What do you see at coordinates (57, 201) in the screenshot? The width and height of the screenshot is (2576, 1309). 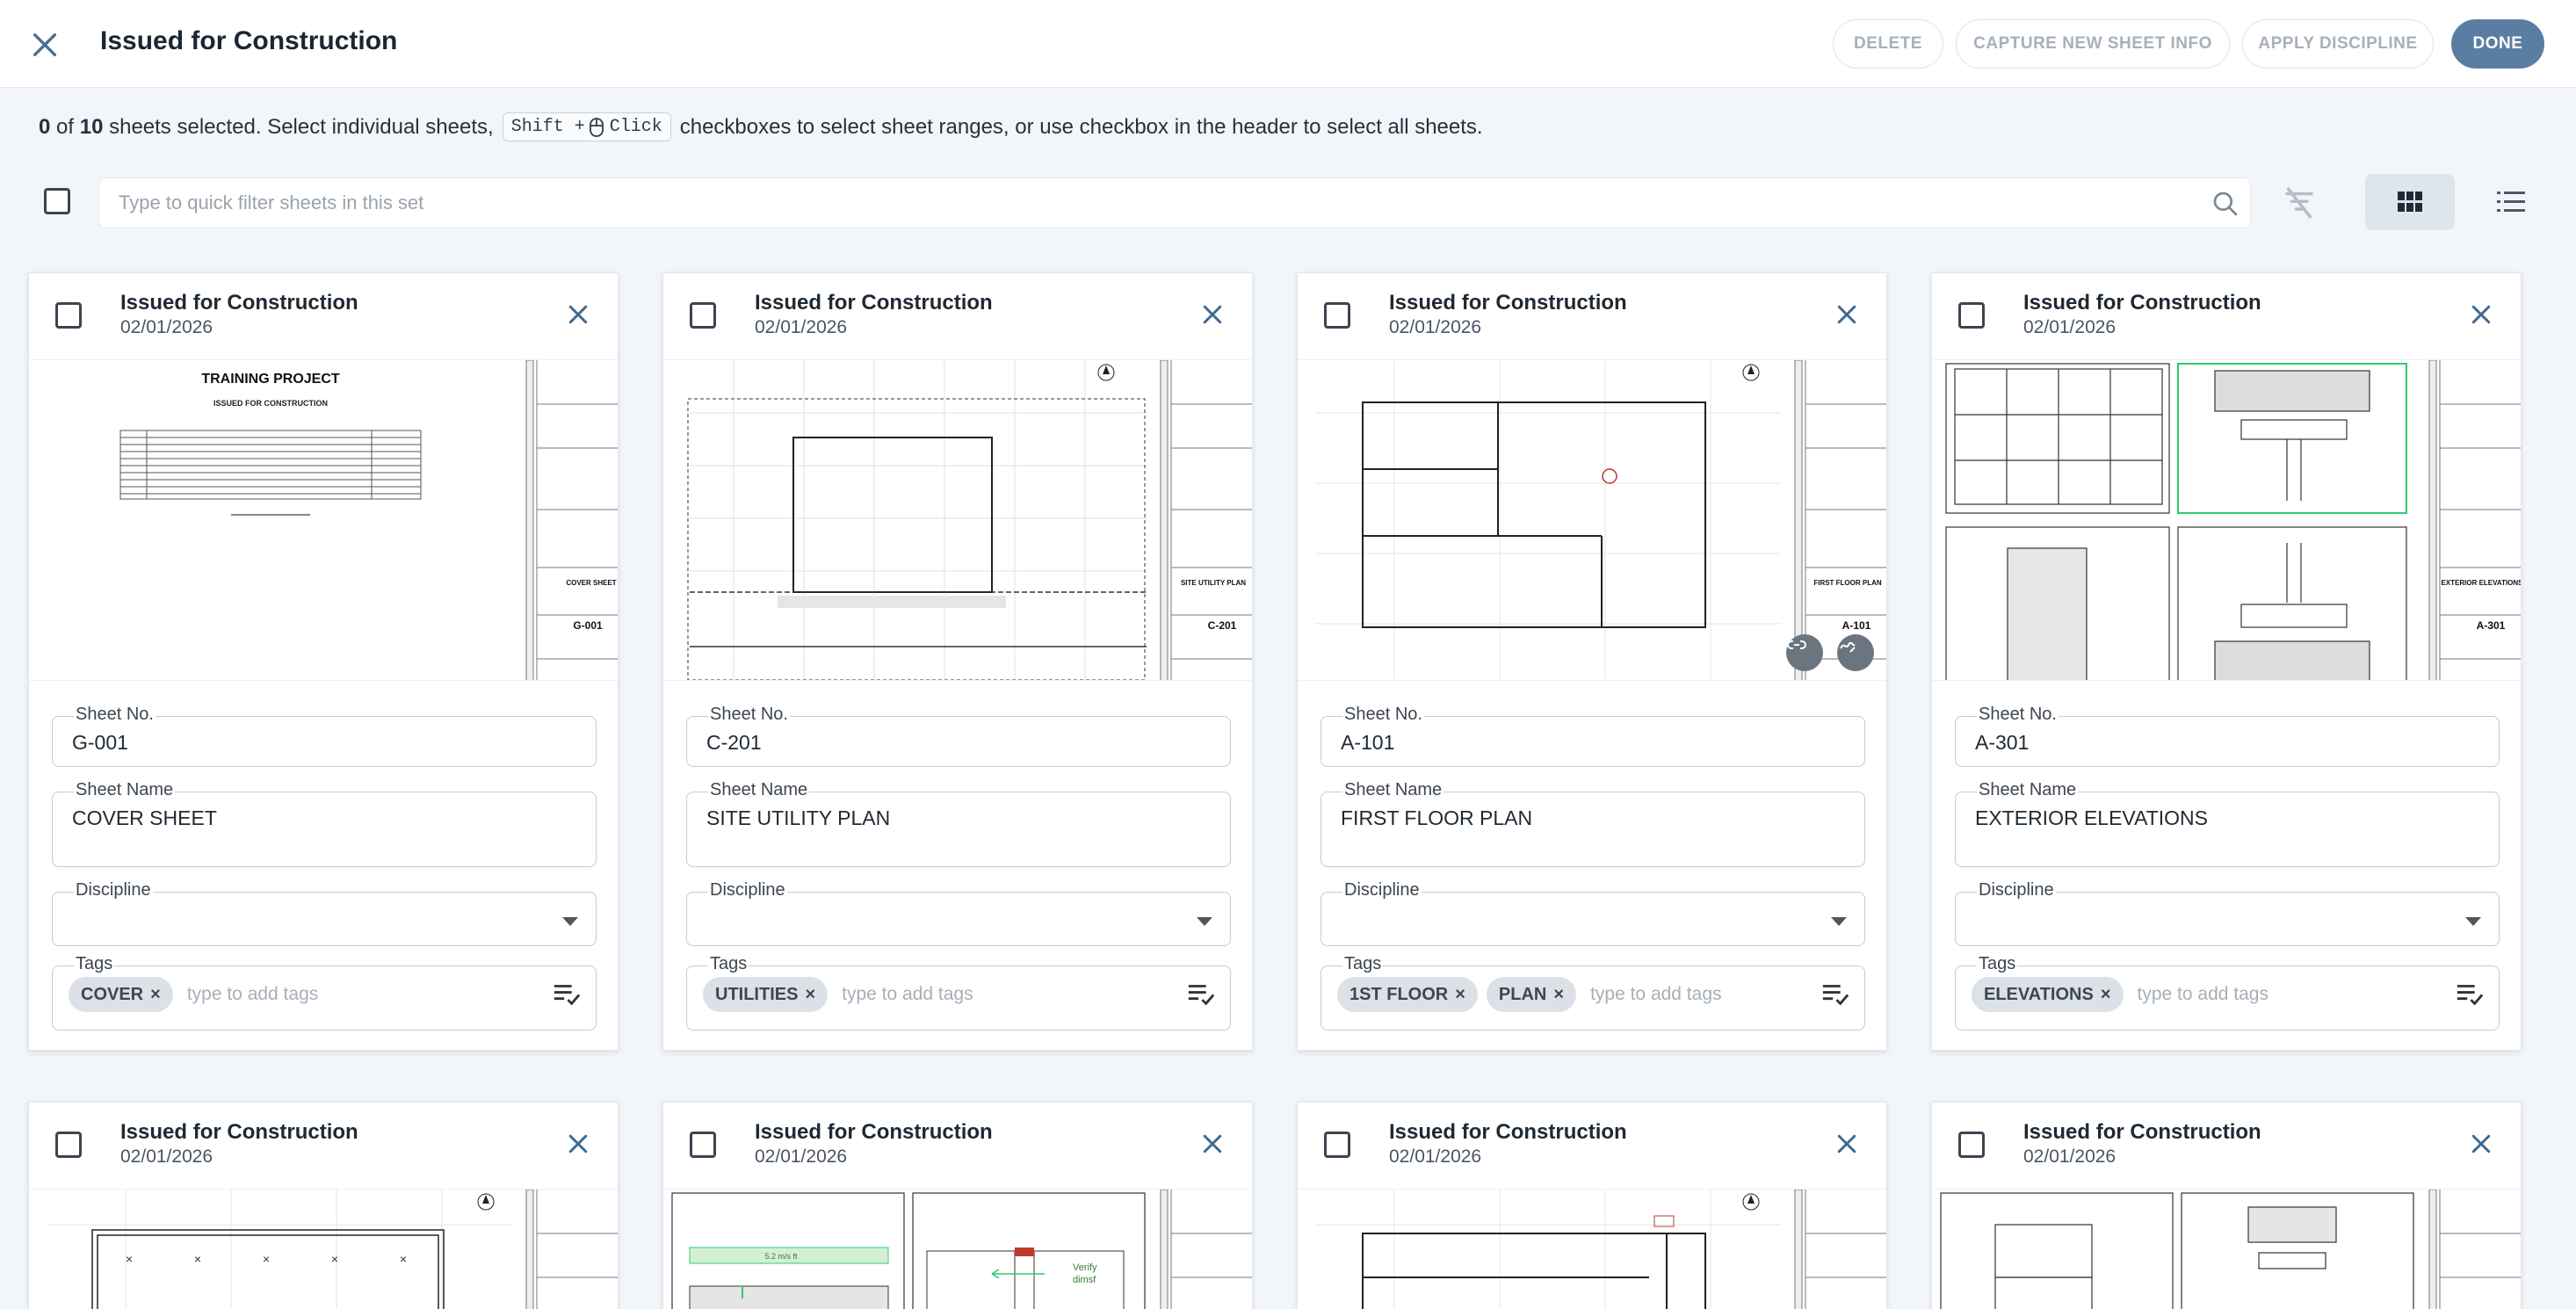 I see `select-all-checkbox` at bounding box center [57, 201].